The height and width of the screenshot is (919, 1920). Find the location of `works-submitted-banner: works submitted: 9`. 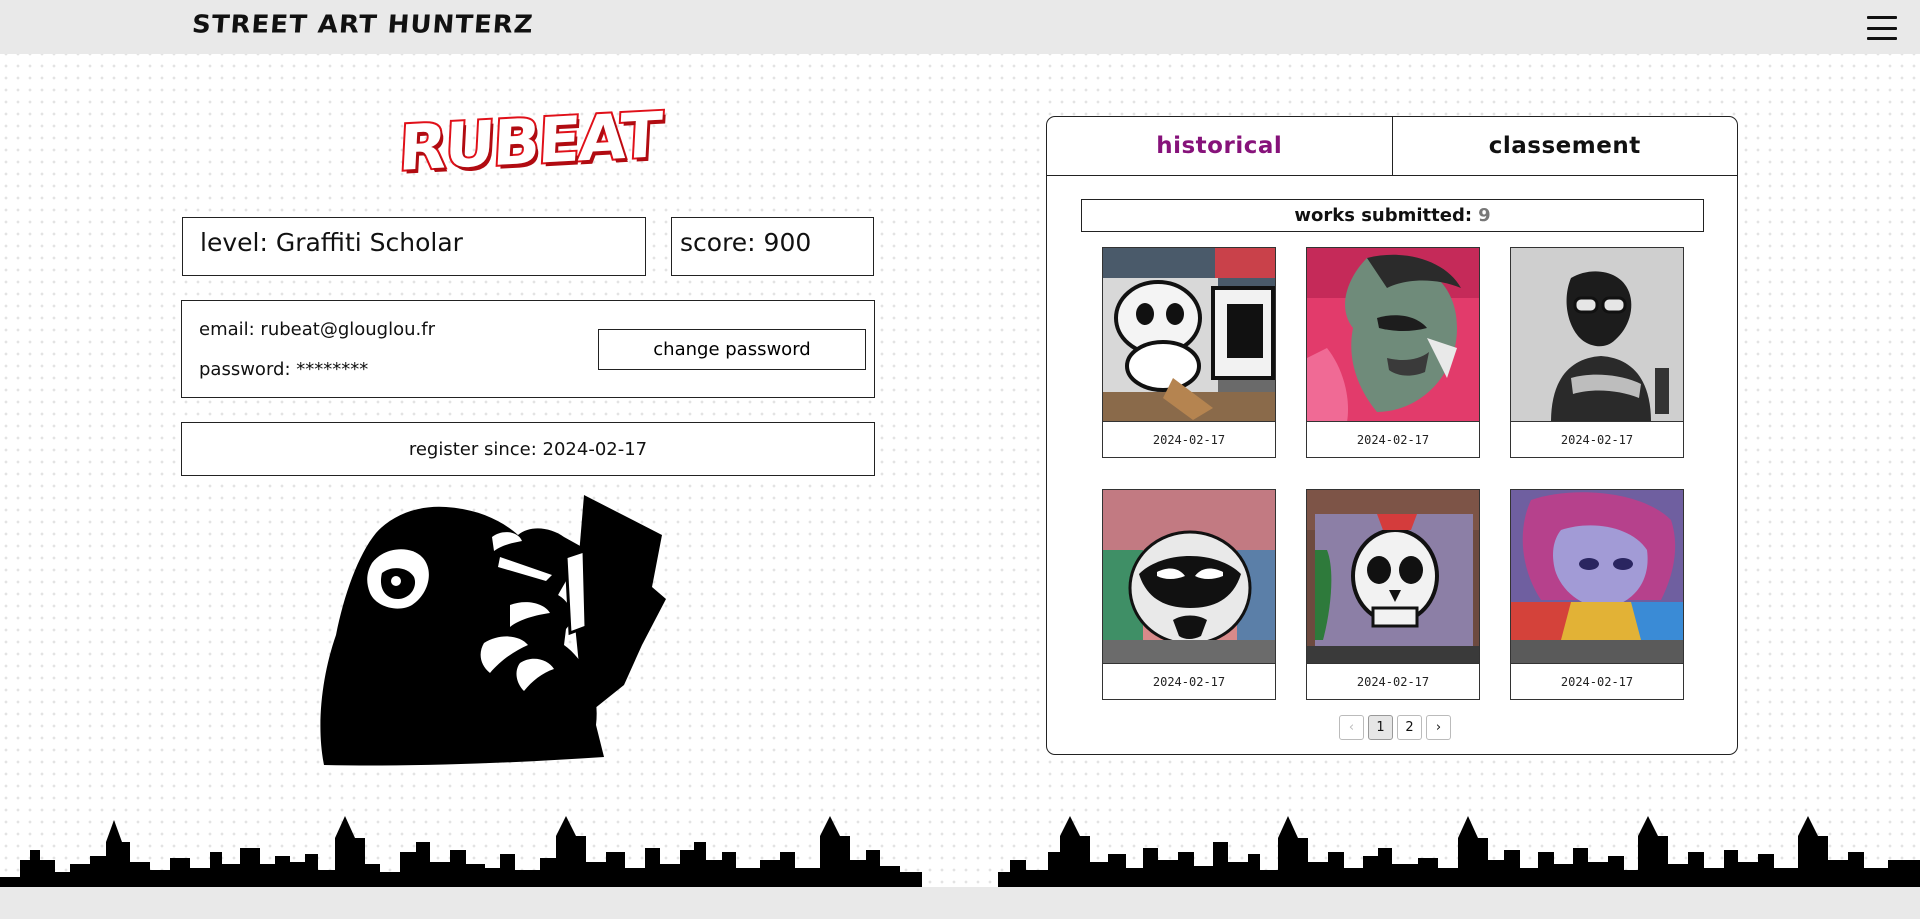

works-submitted-banner: works submitted: 9 is located at coordinates (1392, 215).